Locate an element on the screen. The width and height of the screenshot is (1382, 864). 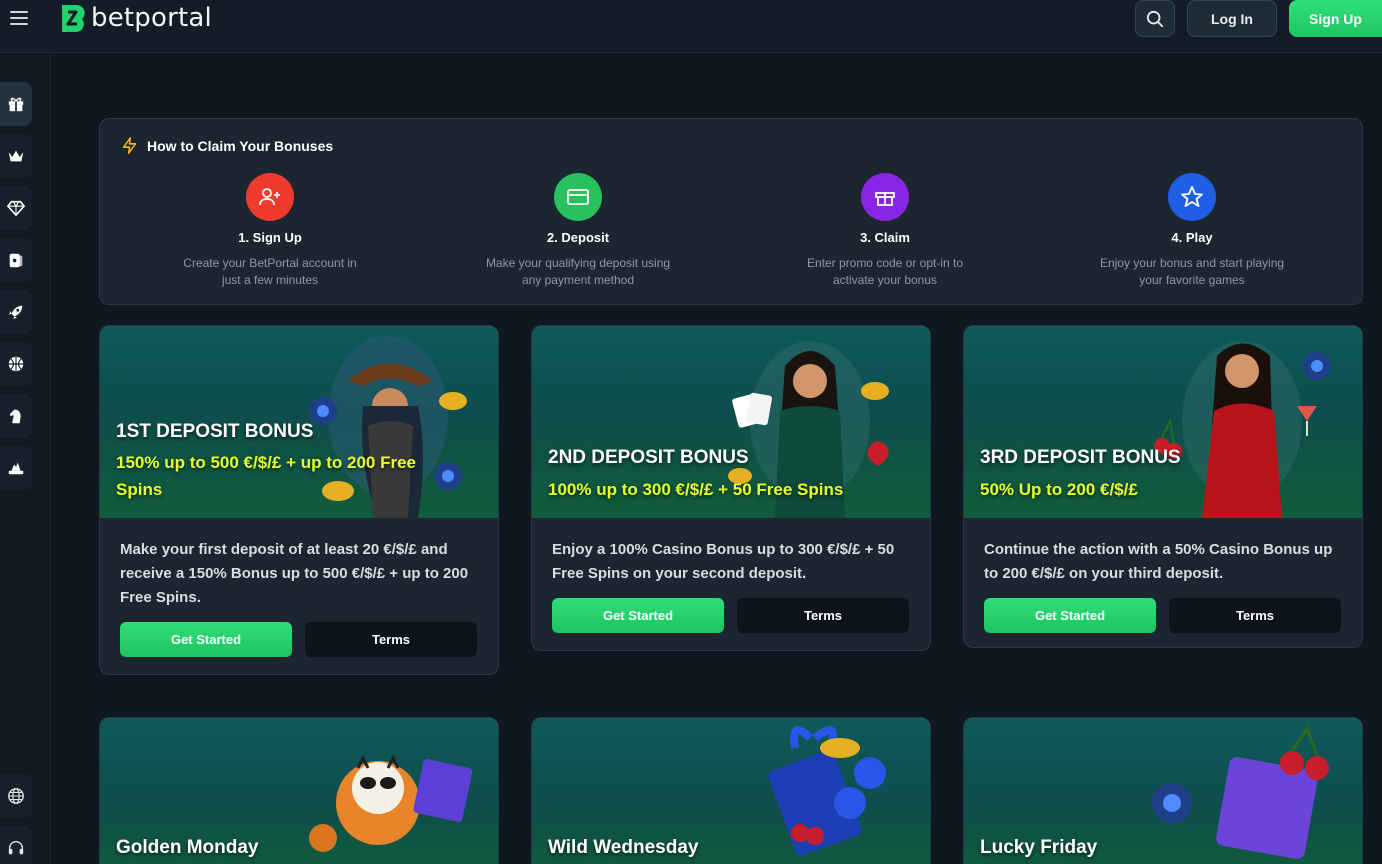
step-1-circle is located at coordinates (270, 197).